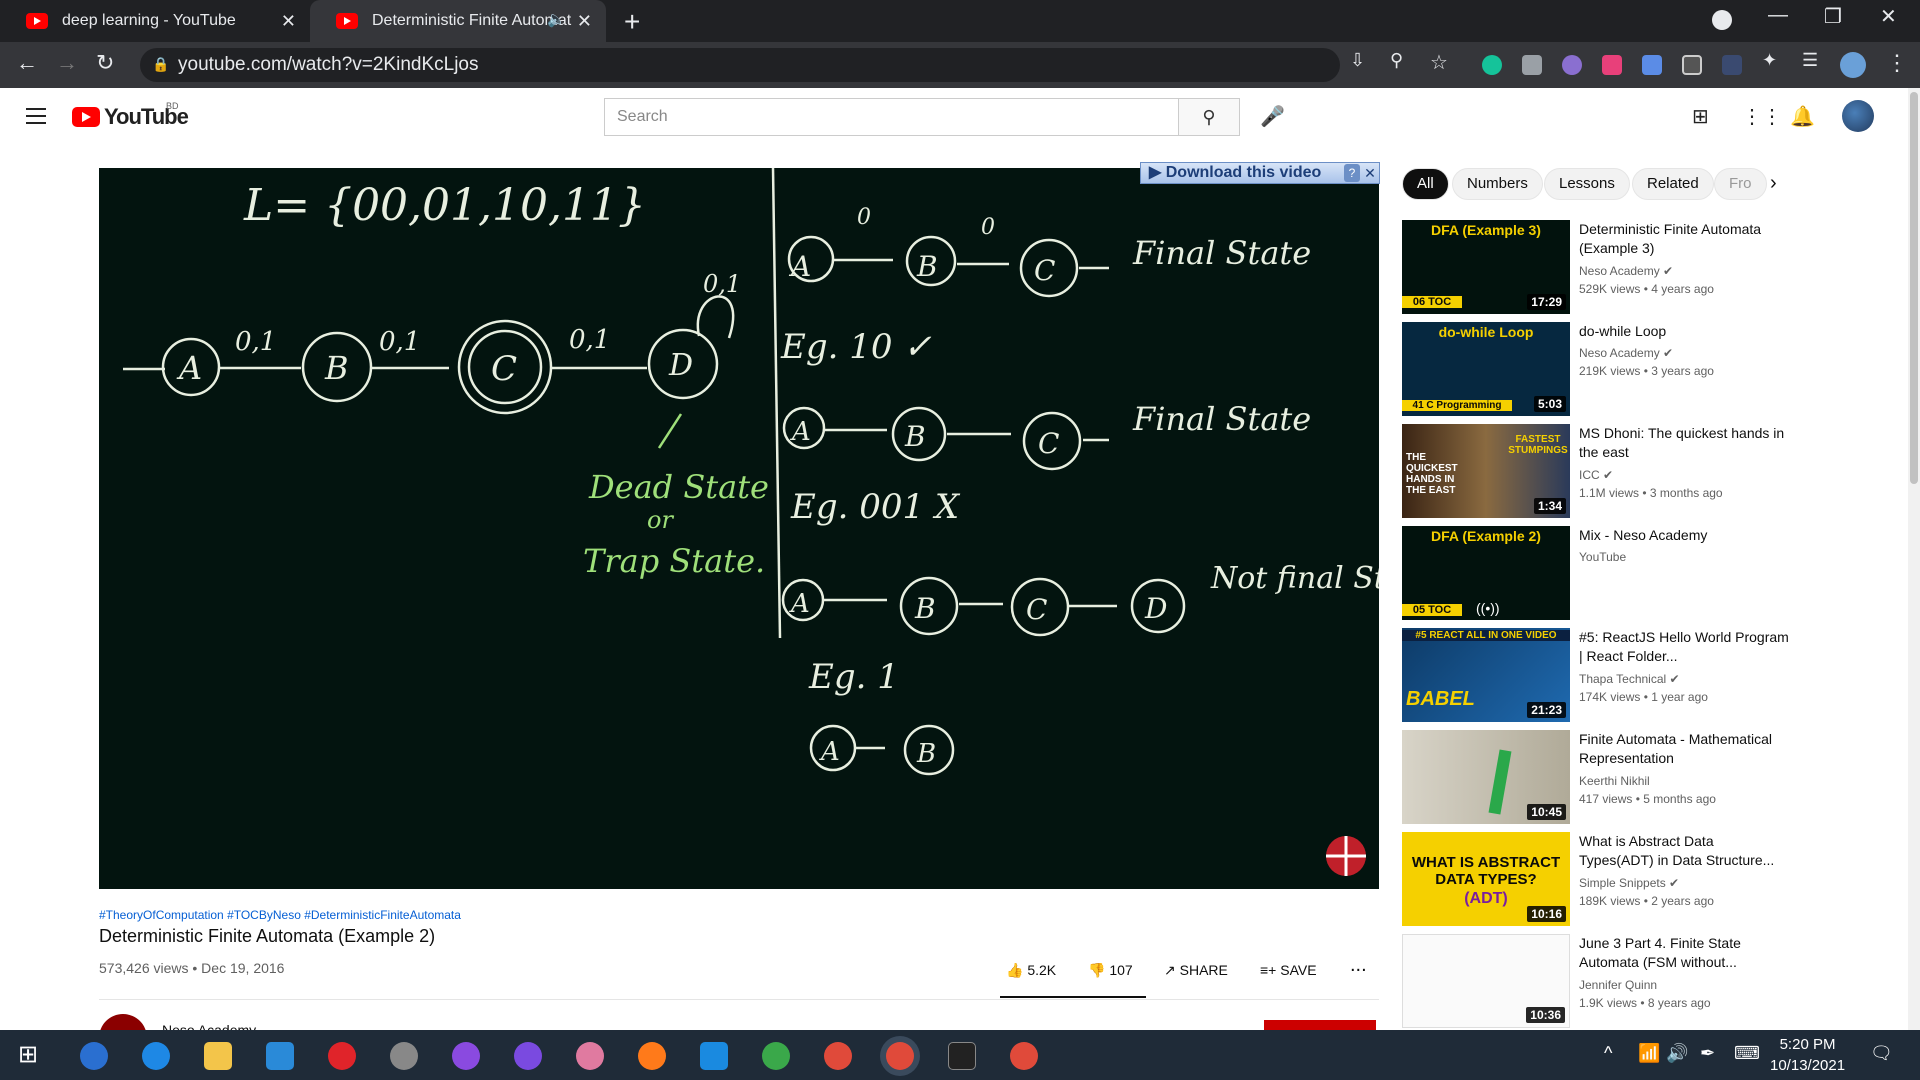  I want to click on new-tab-button: +, so click(632, 22).